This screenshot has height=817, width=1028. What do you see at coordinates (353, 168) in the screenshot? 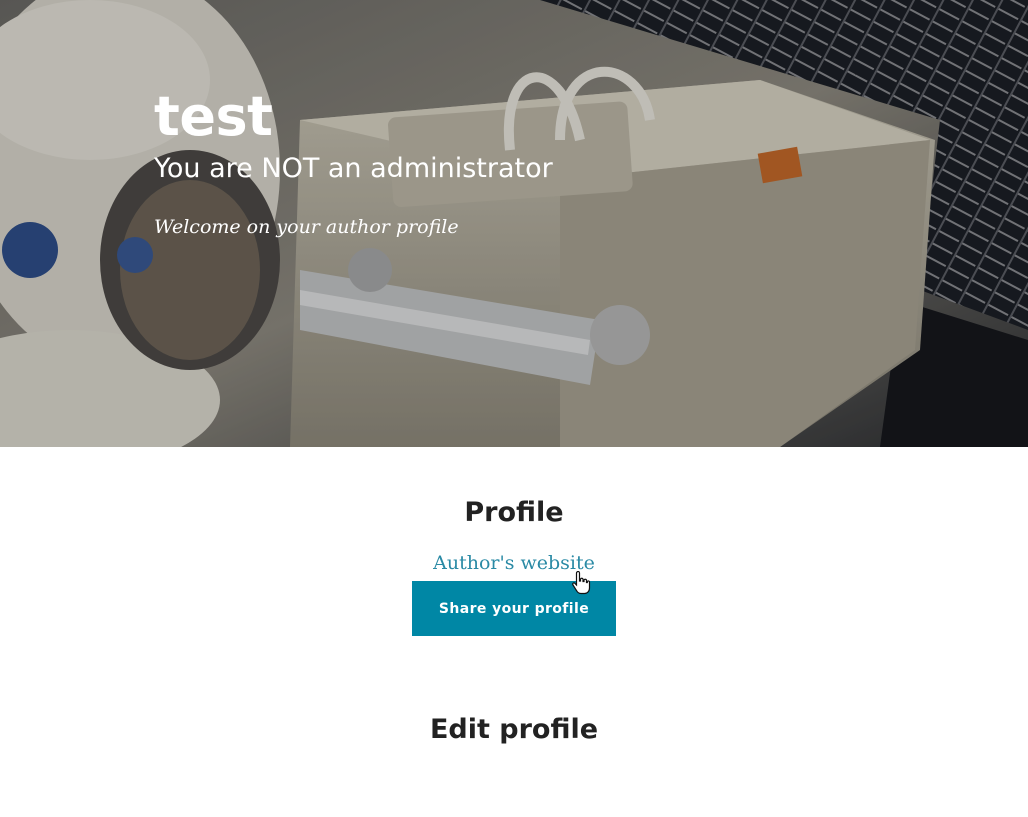
I see `page-subtitle: You are NOT an administrator` at bounding box center [353, 168].